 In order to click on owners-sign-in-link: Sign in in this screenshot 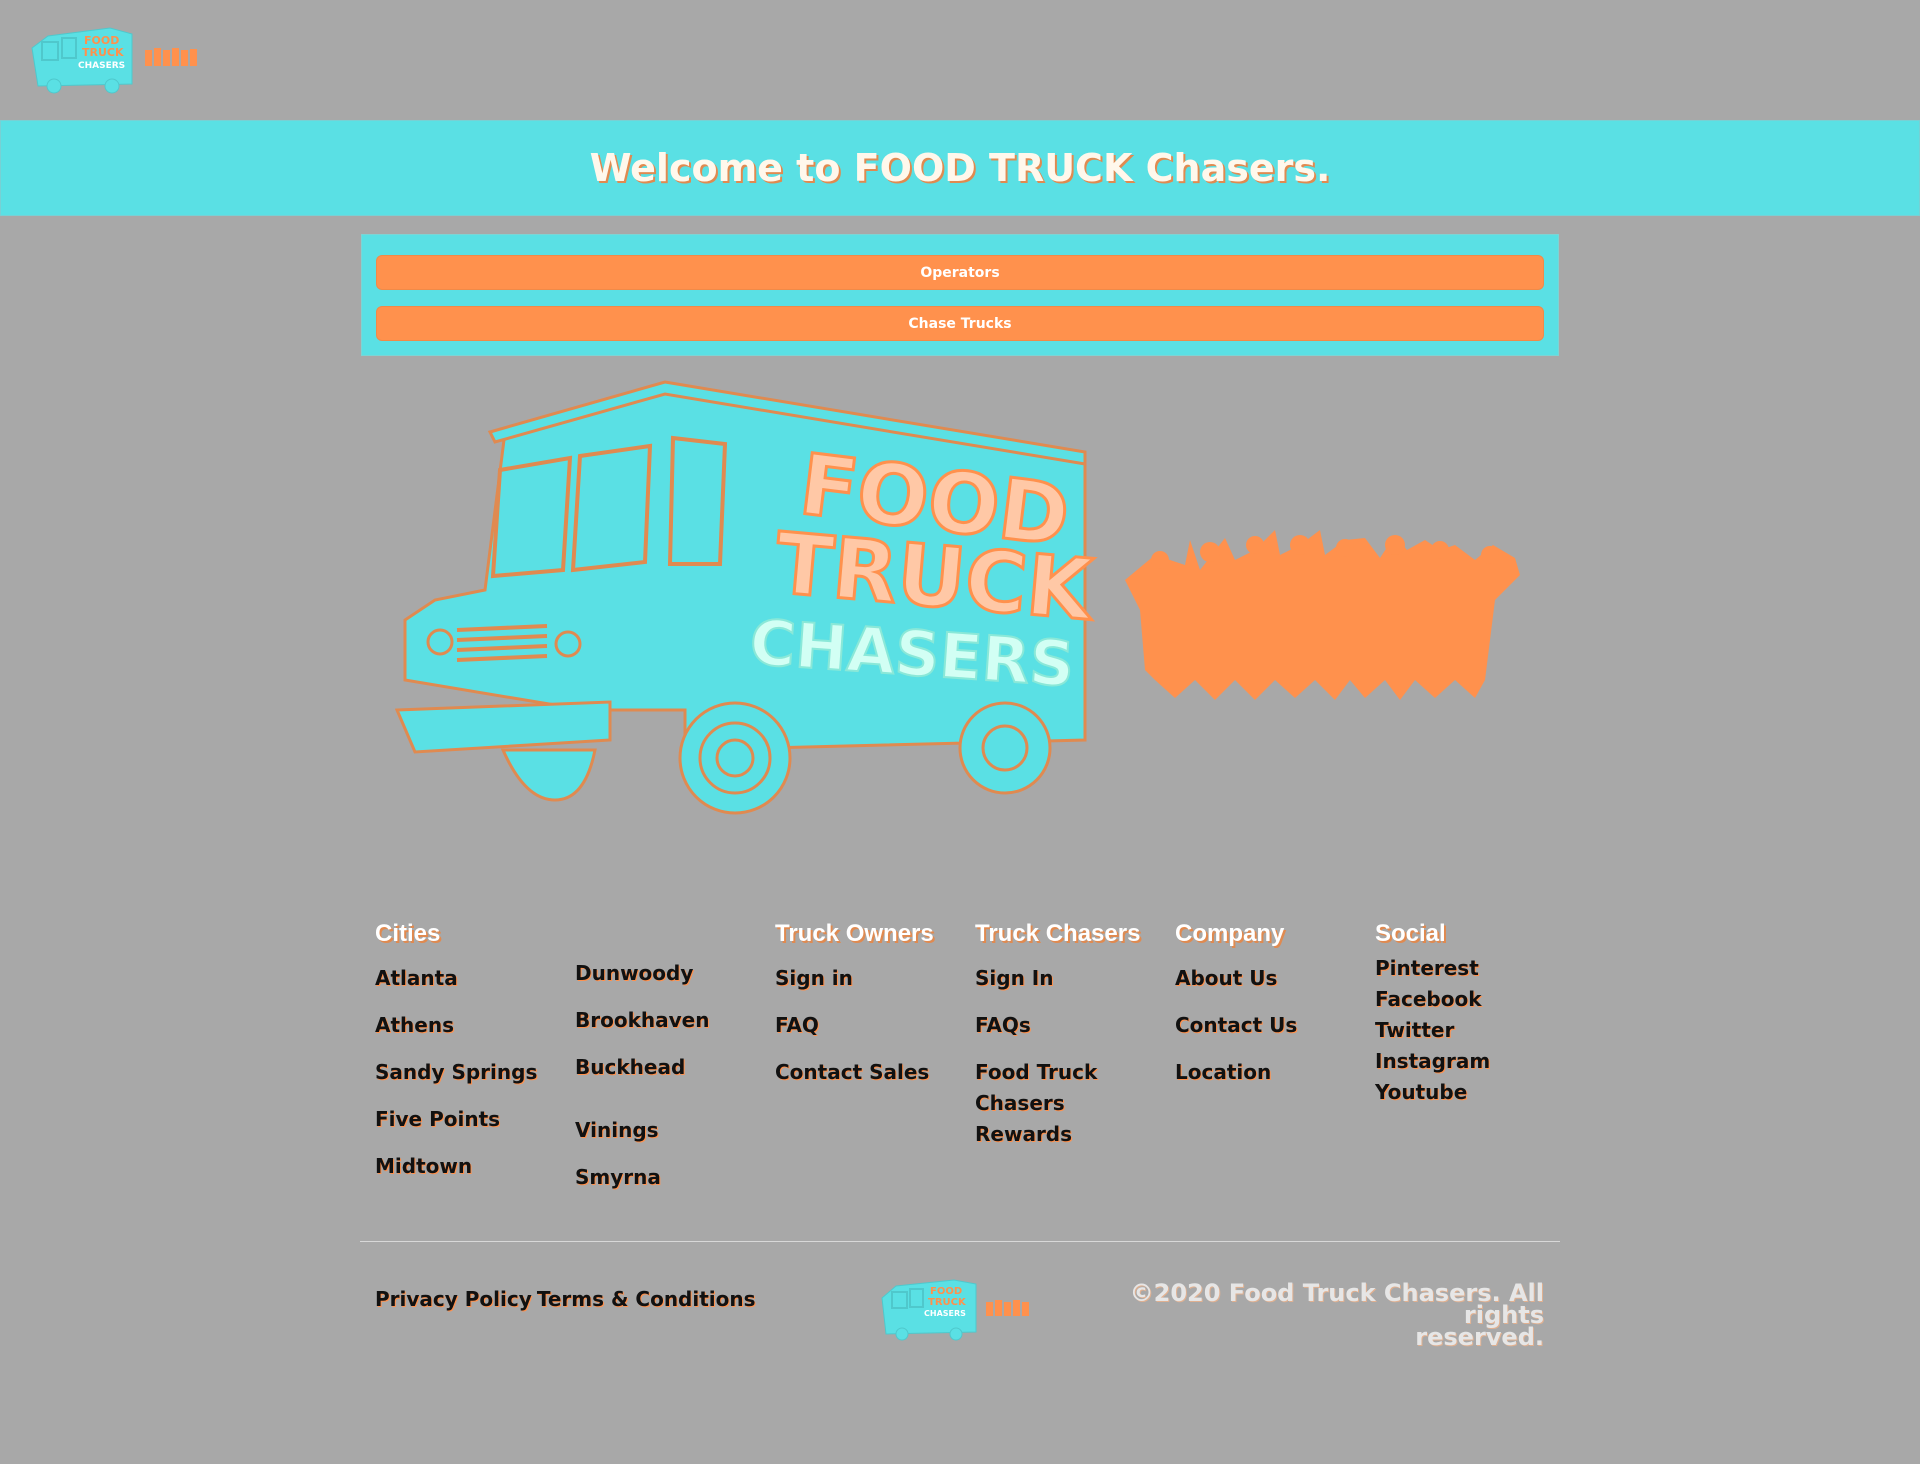, I will do `click(854, 989)`.